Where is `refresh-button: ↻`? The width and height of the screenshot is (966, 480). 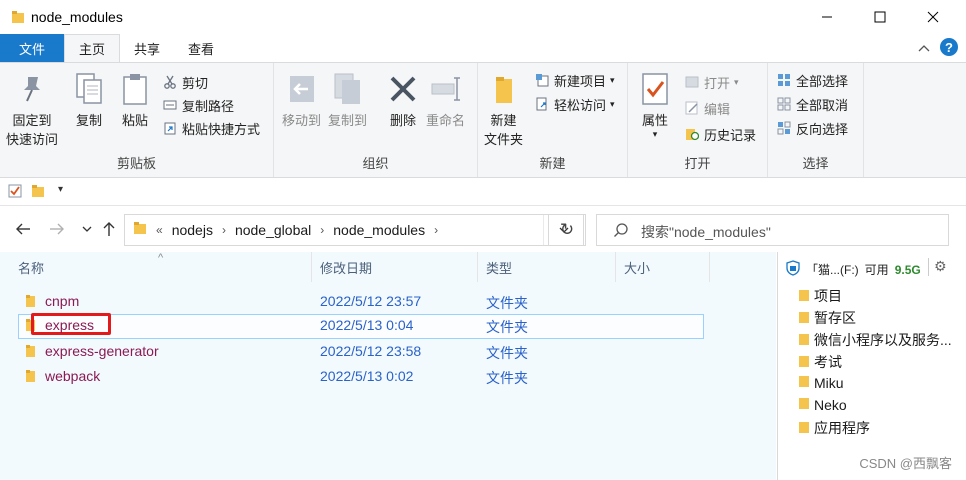
refresh-button: ↻ is located at coordinates (567, 230).